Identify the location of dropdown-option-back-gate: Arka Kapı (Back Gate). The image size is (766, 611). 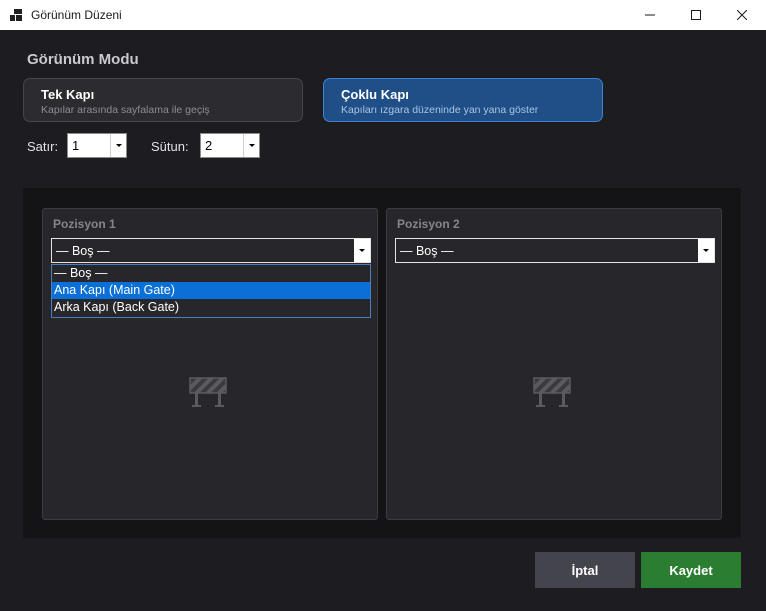
(211, 307).